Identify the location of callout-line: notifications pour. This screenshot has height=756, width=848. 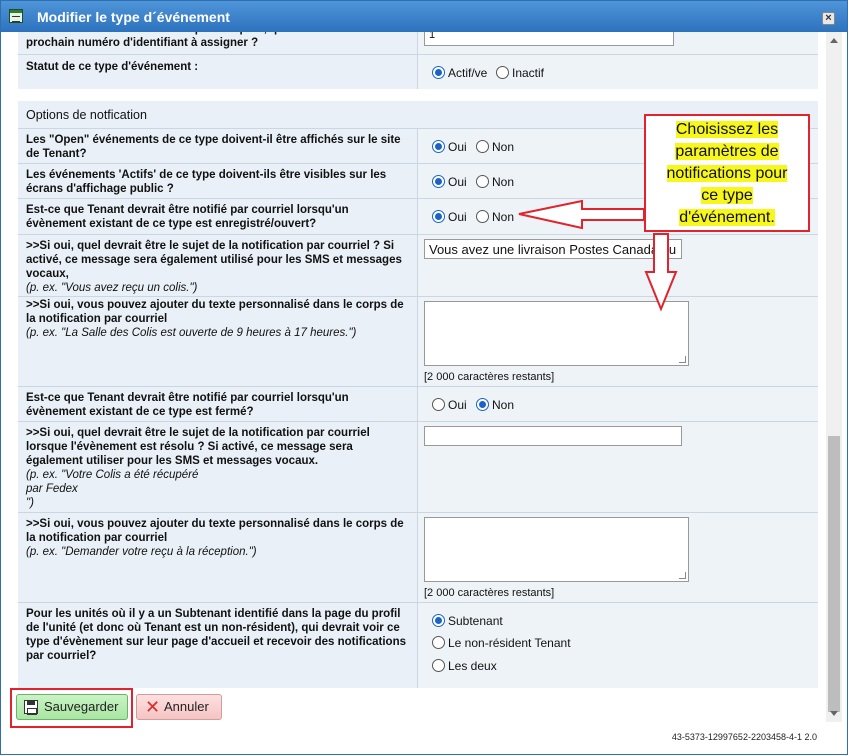
(727, 173).